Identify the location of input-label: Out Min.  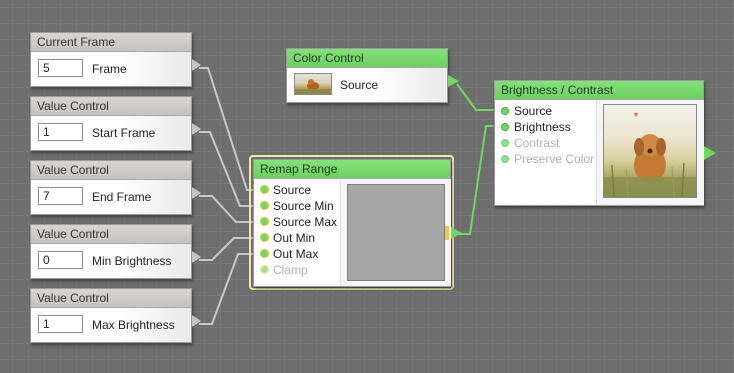
(294, 238).